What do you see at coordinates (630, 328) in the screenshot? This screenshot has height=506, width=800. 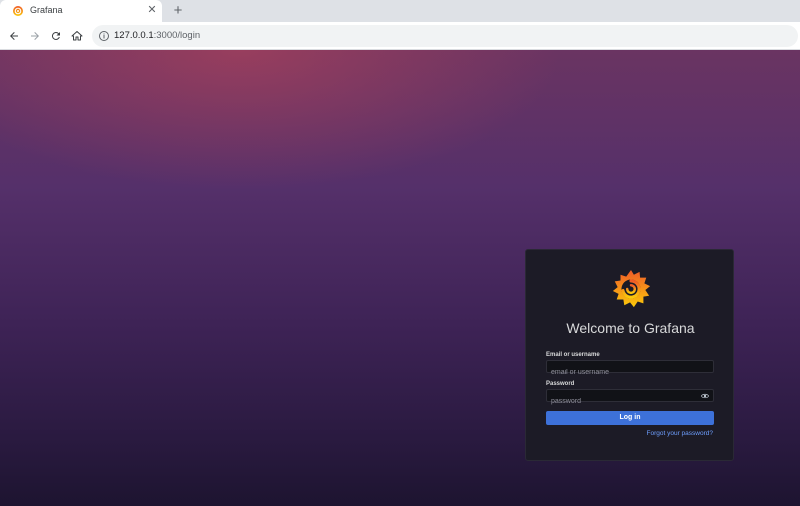 I see `login-title: Welcome to Grafana` at bounding box center [630, 328].